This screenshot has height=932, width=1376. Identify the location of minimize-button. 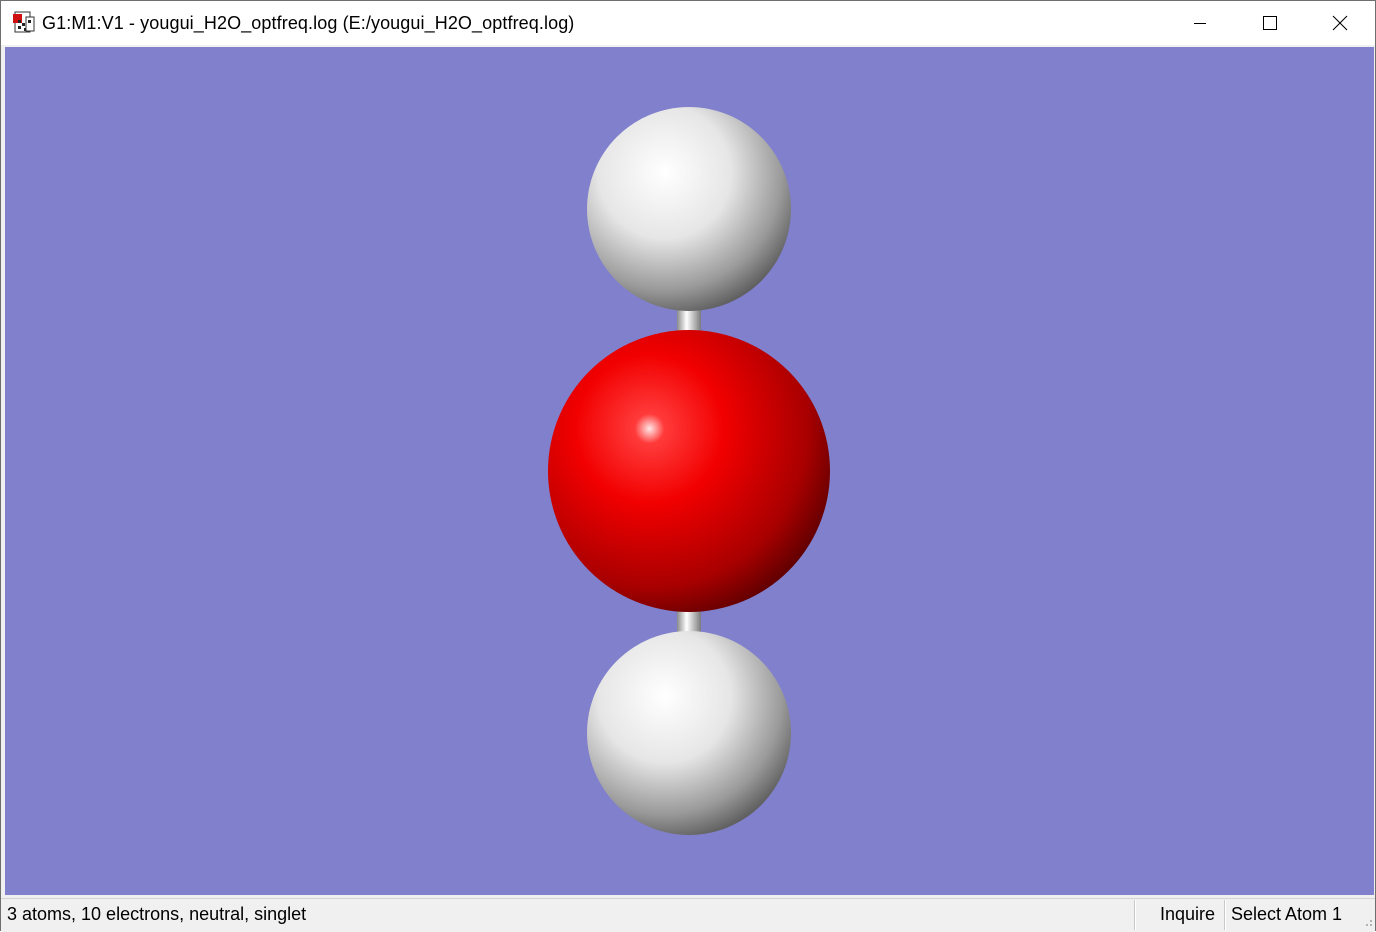
(1200, 23).